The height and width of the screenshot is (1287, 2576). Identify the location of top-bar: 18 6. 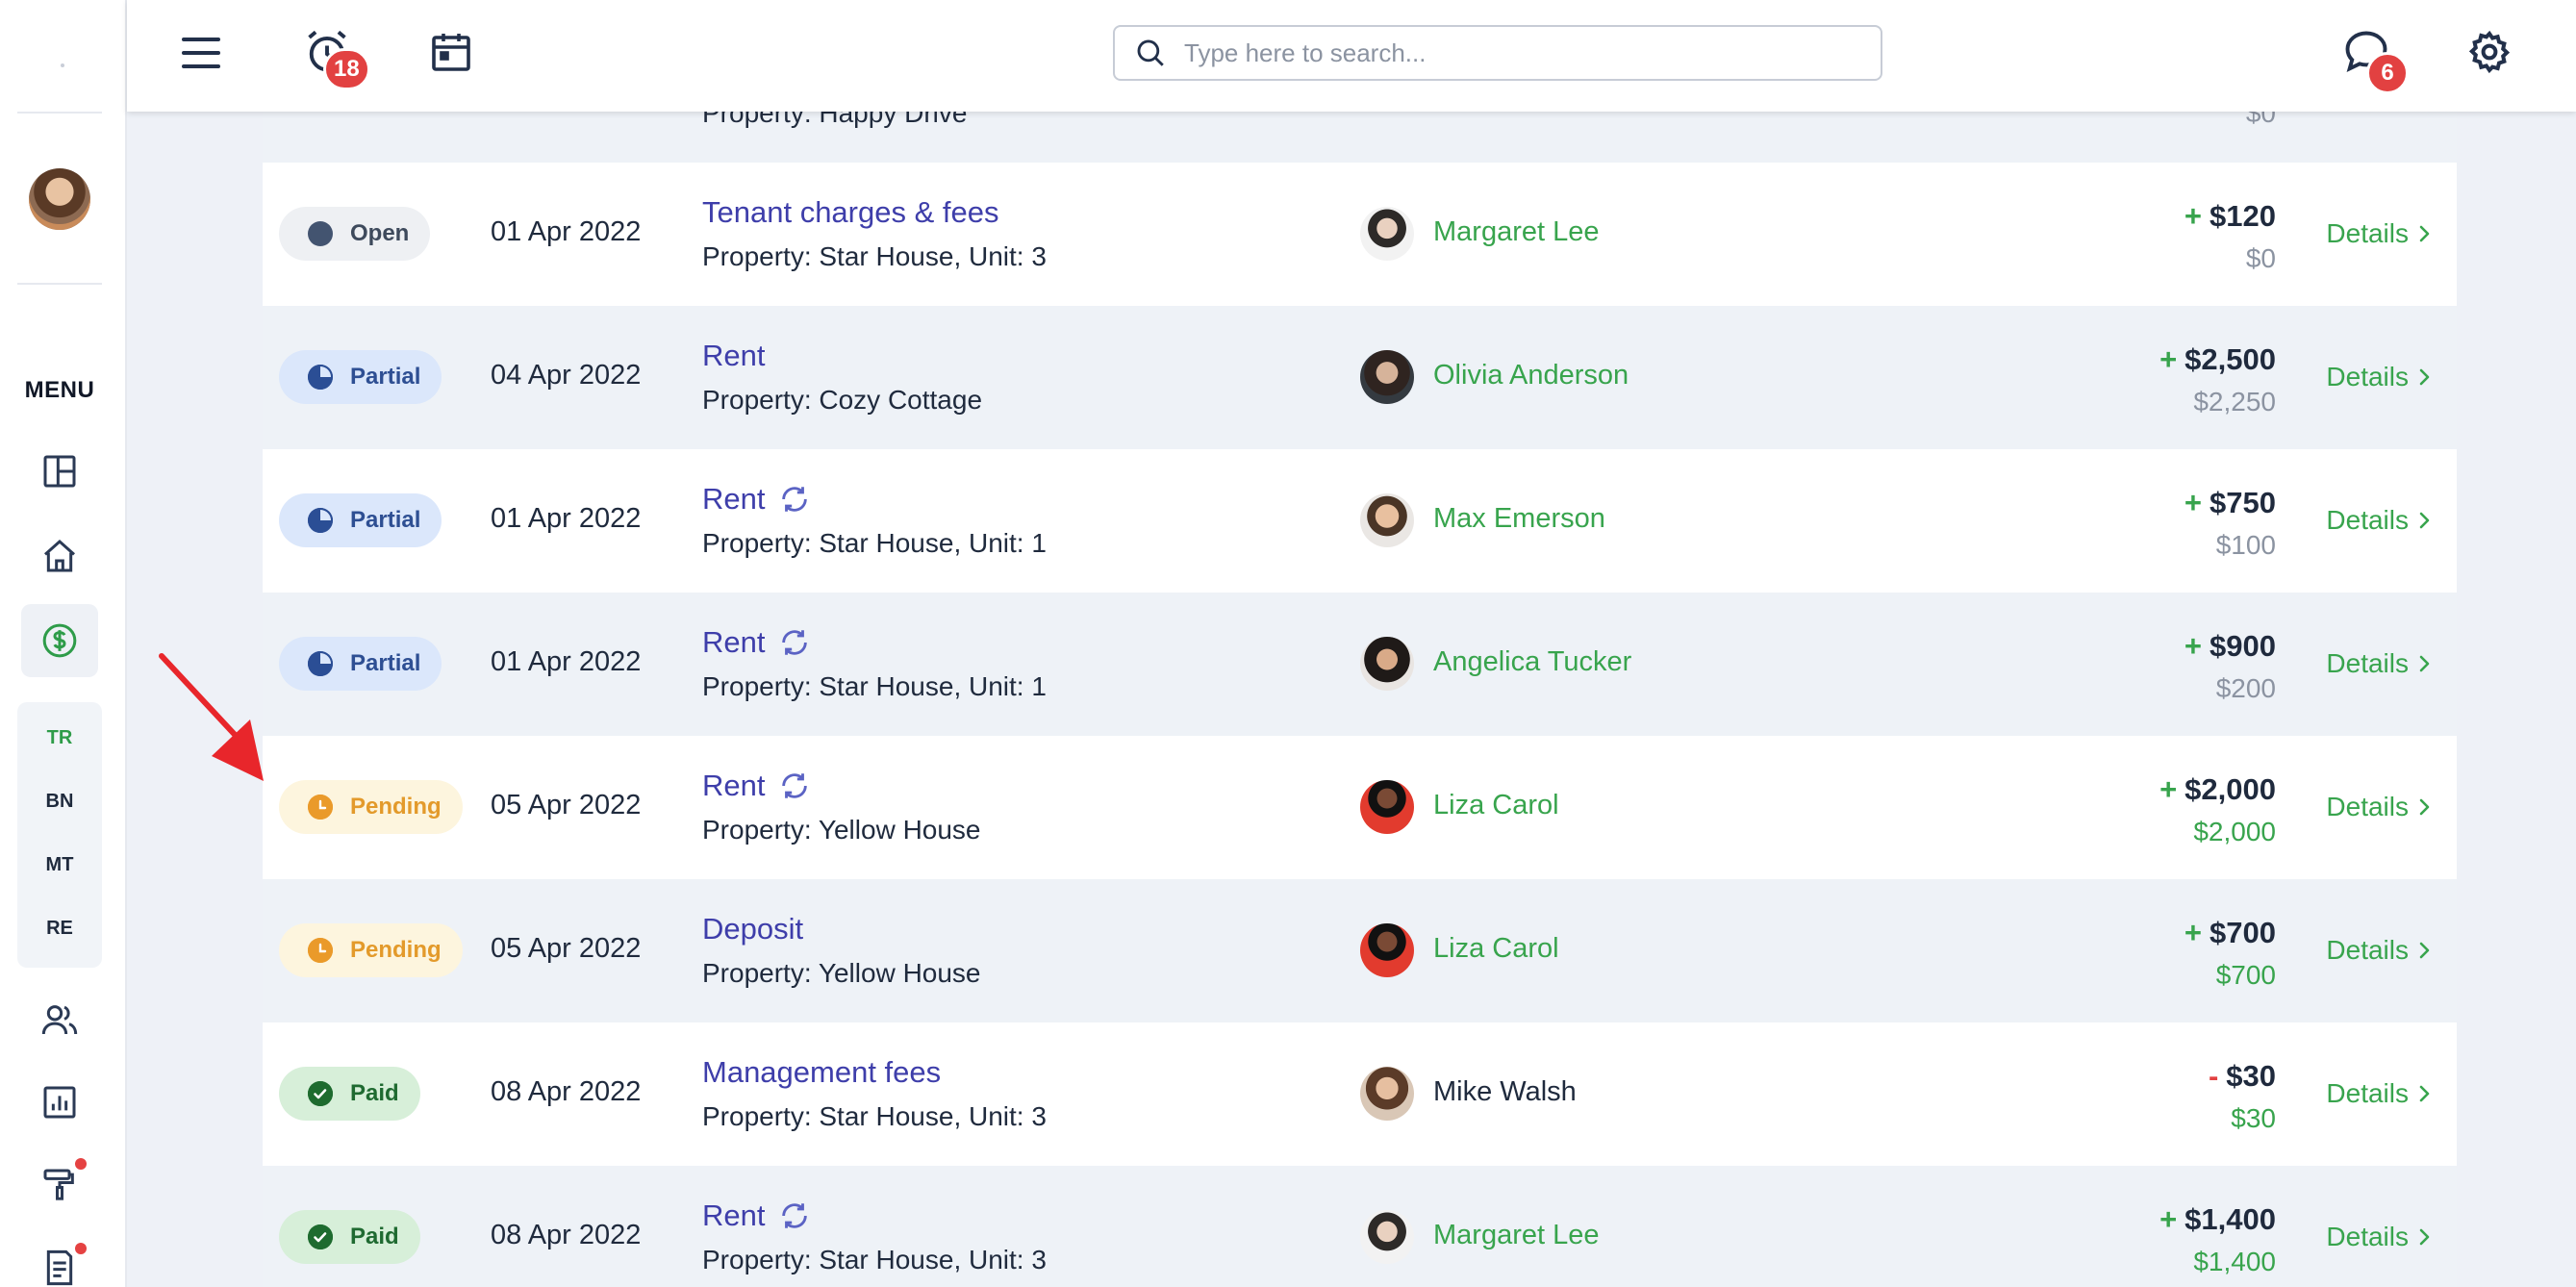
(1352, 56).